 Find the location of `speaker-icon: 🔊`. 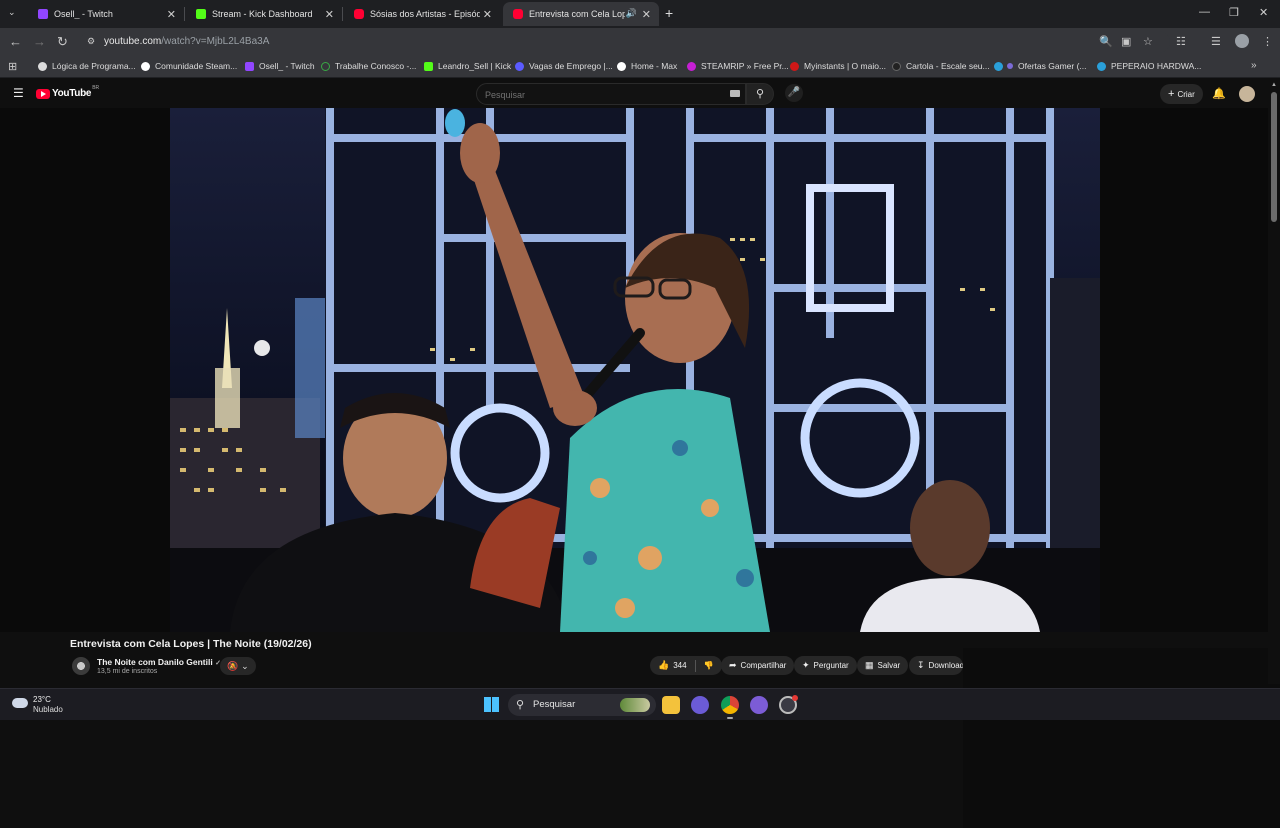

speaker-icon: 🔊 is located at coordinates (631, 13).